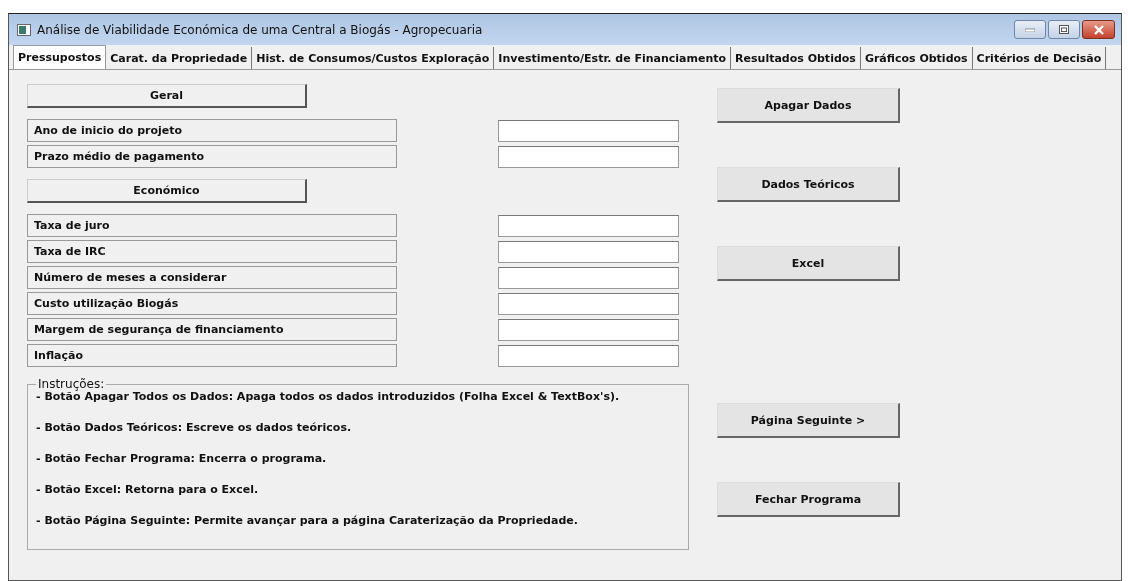 The image size is (1128, 581). I want to click on maximize-button, so click(1064, 29).